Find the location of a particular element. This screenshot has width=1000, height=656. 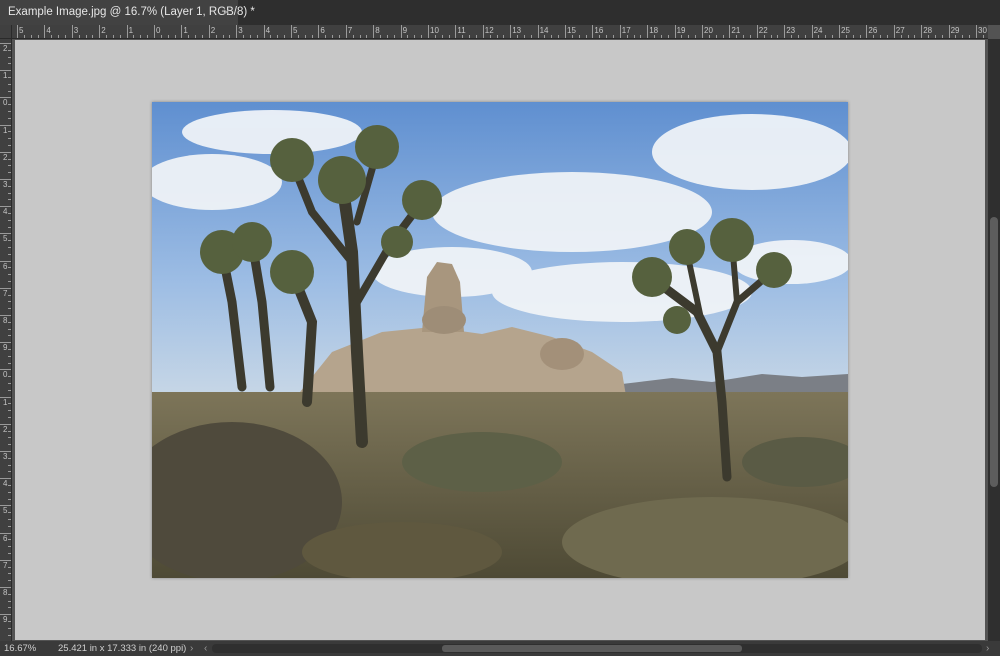

document-size-info: 25.421 in x 17.333 in (240 ppi) is located at coordinates (122, 648).